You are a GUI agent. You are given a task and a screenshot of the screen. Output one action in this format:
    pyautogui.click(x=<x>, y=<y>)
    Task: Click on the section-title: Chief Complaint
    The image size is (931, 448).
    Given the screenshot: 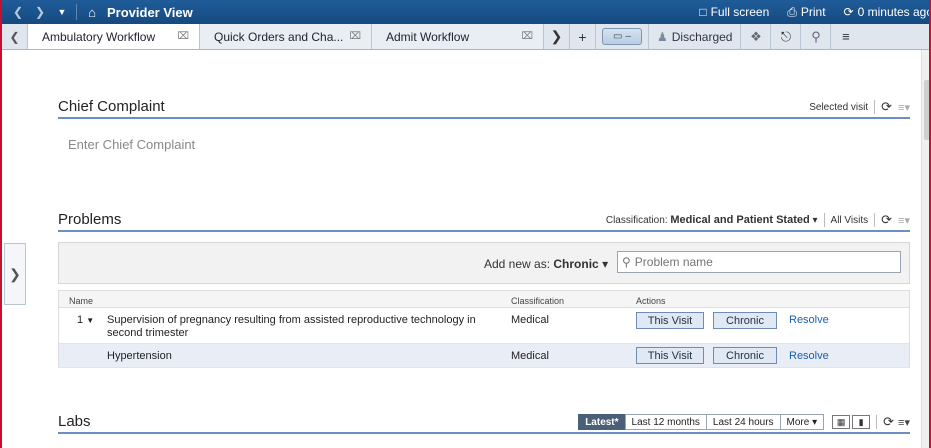 What is the action you would take?
    pyautogui.click(x=111, y=106)
    